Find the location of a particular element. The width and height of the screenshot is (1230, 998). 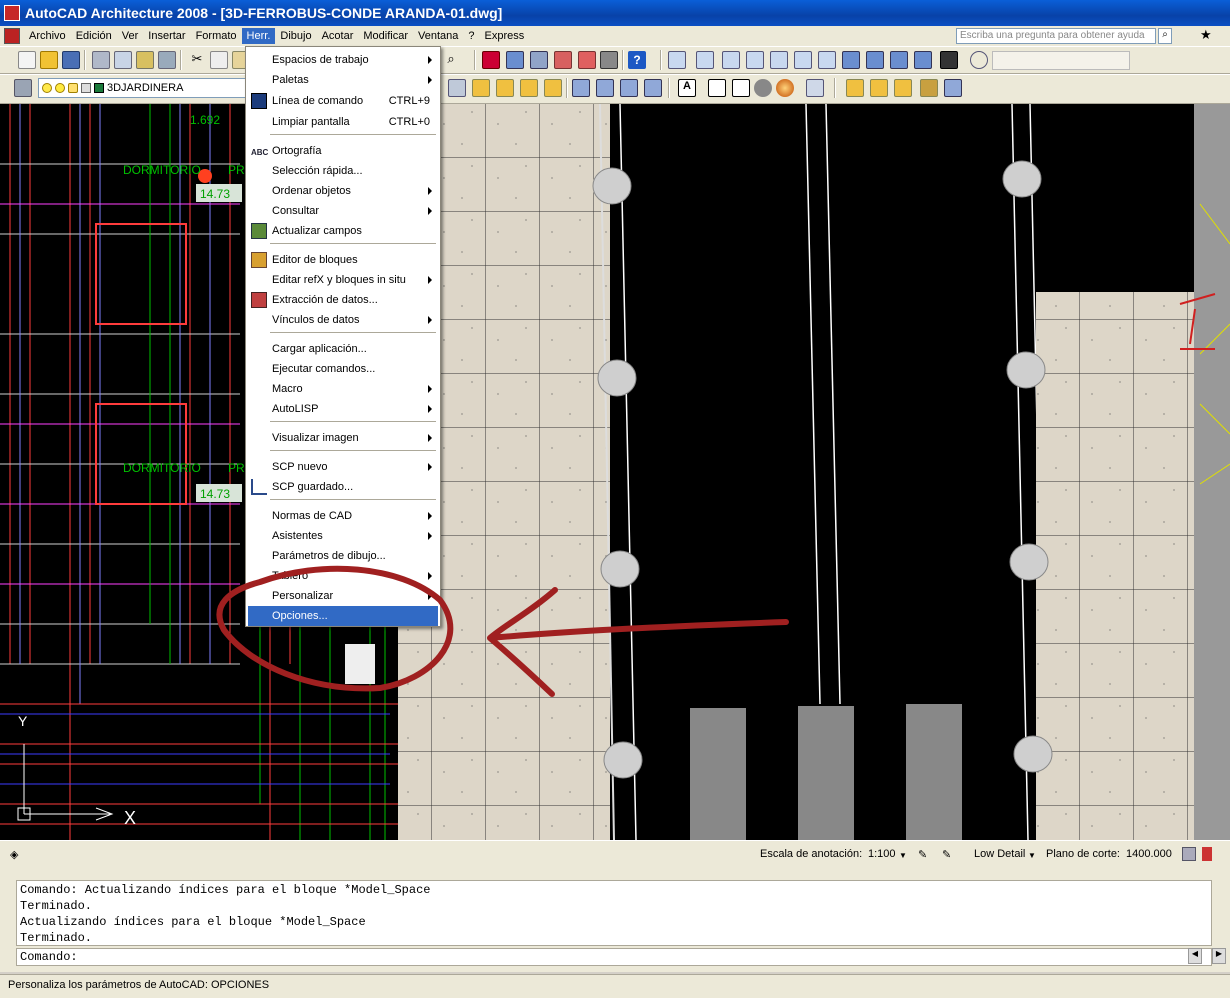

wireframe-icon is located at coordinates (741, 88).